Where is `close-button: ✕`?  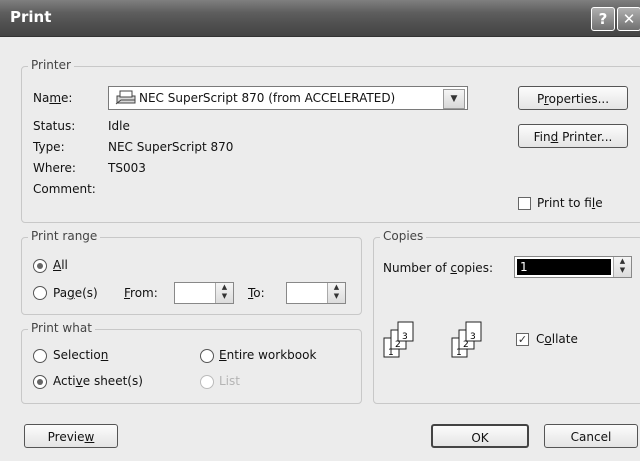 close-button: ✕ is located at coordinates (628, 19).